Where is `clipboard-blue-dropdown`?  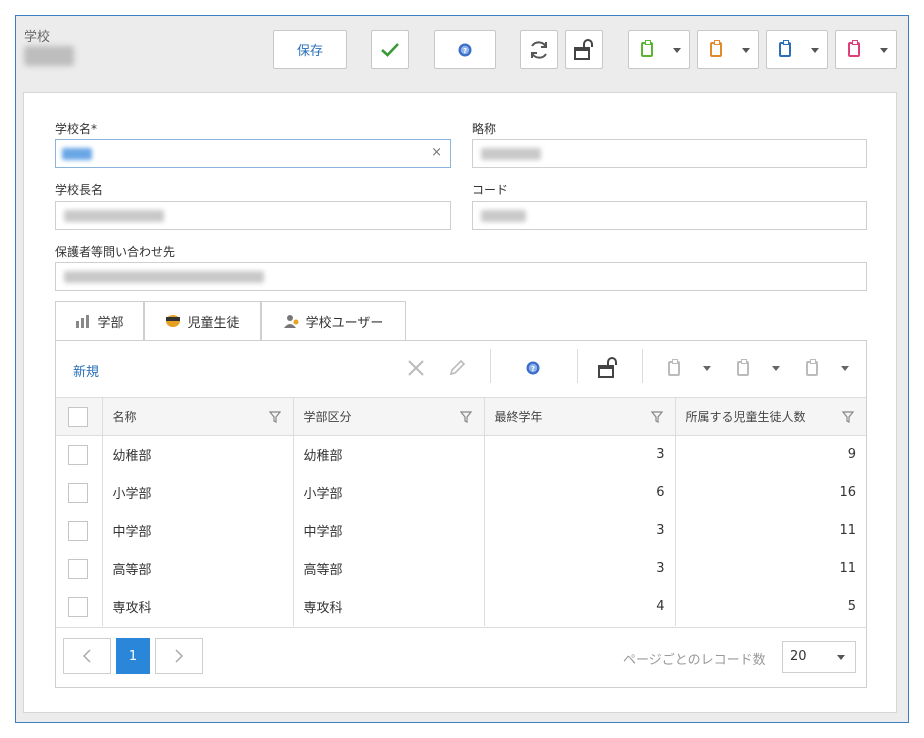 clipboard-blue-dropdown is located at coordinates (797, 49).